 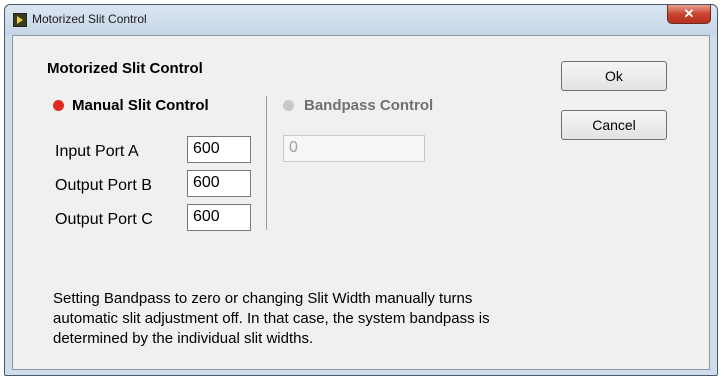 I want to click on input-port-a-label: Input Port A, so click(x=97, y=151).